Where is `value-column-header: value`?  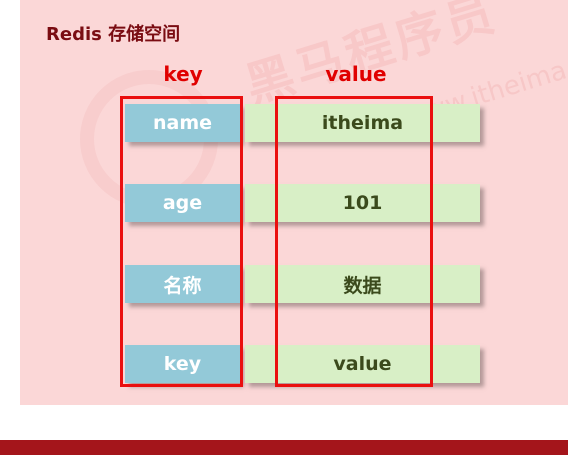 value-column-header: value is located at coordinates (356, 74).